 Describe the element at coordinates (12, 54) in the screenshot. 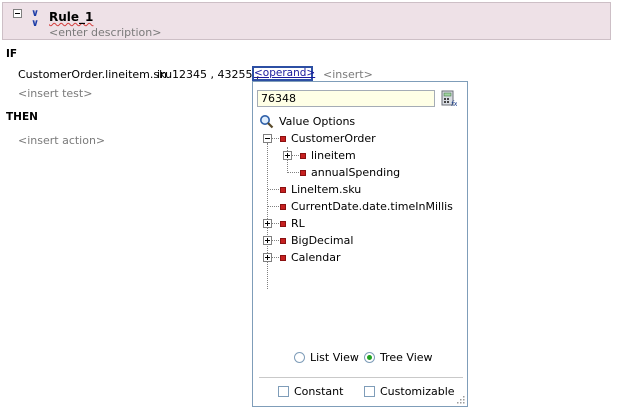

I see `if-keyword: IF` at that location.